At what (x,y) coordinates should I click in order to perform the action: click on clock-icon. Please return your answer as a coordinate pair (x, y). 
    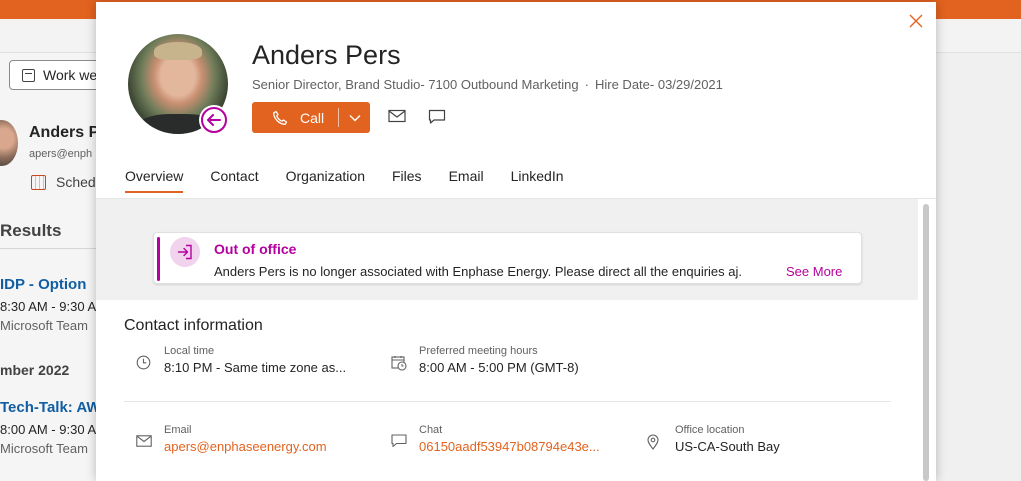
    Looking at the image, I should click on (145, 365).